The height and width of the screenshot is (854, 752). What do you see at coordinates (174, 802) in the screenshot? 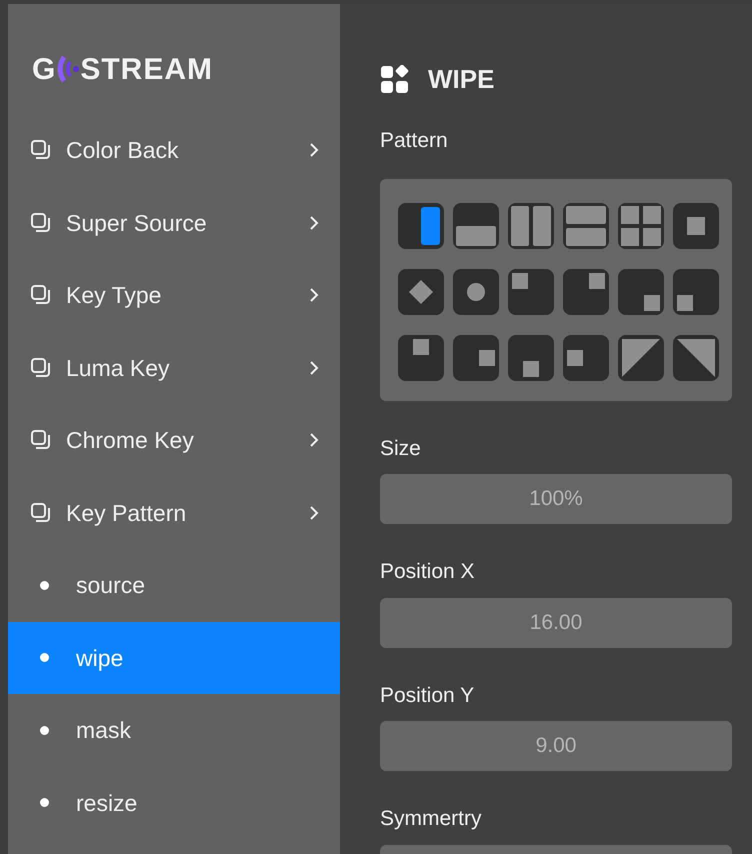
I see `sidebar-item: resize` at bounding box center [174, 802].